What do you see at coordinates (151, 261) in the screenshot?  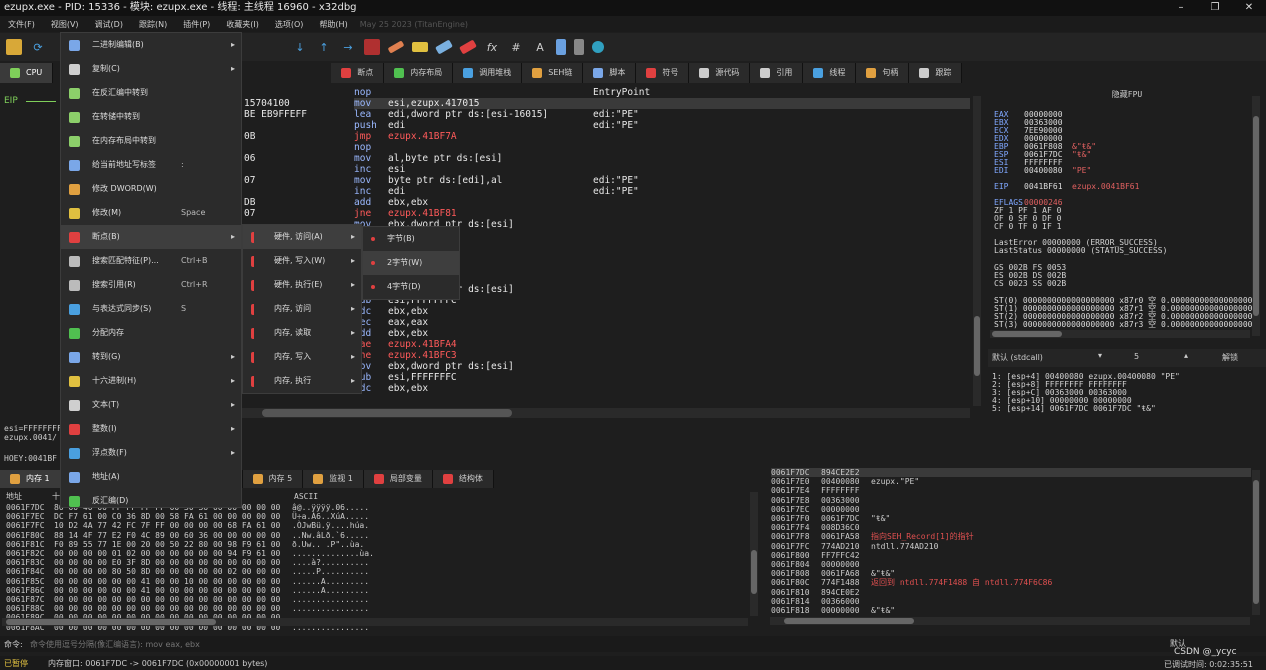 I see `context-menu-item: 搜索匹配特征(P)... Ctrl+B` at bounding box center [151, 261].